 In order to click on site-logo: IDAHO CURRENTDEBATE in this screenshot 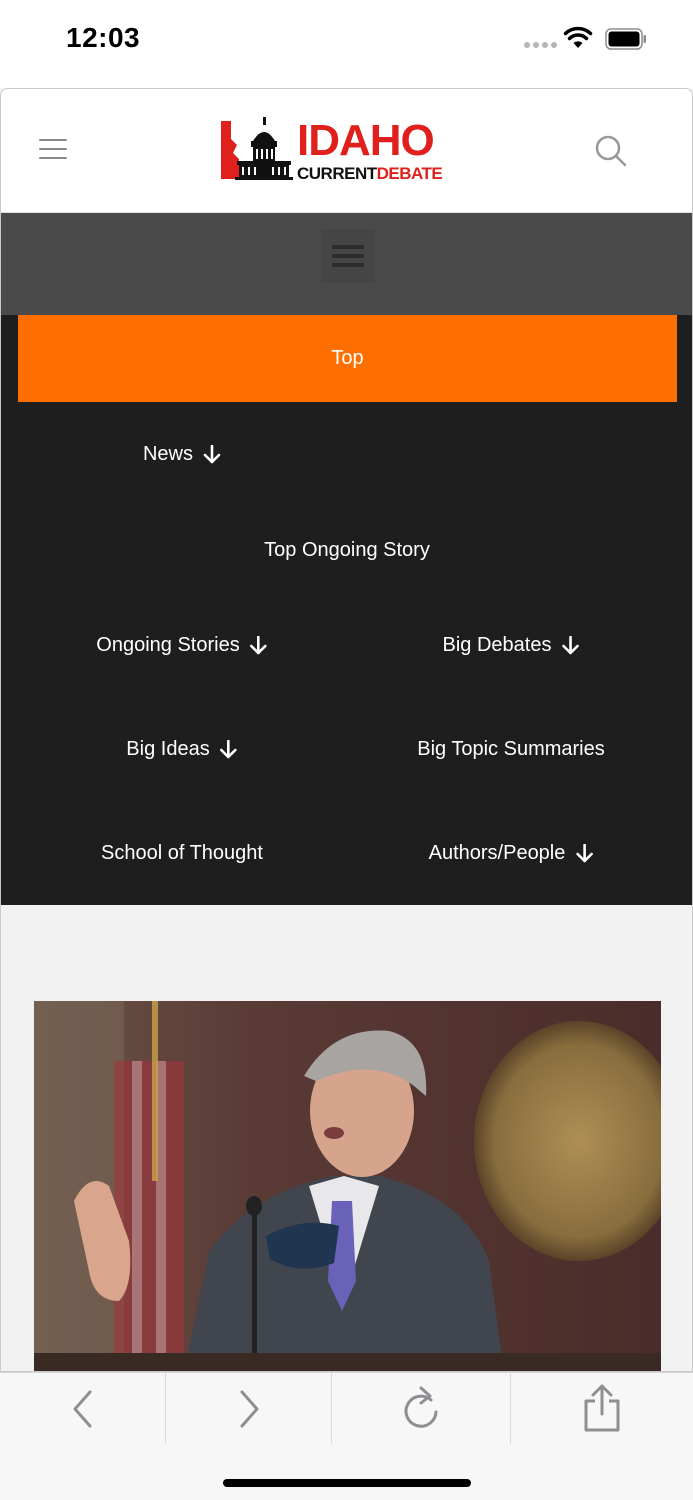, I will do `click(332, 152)`.